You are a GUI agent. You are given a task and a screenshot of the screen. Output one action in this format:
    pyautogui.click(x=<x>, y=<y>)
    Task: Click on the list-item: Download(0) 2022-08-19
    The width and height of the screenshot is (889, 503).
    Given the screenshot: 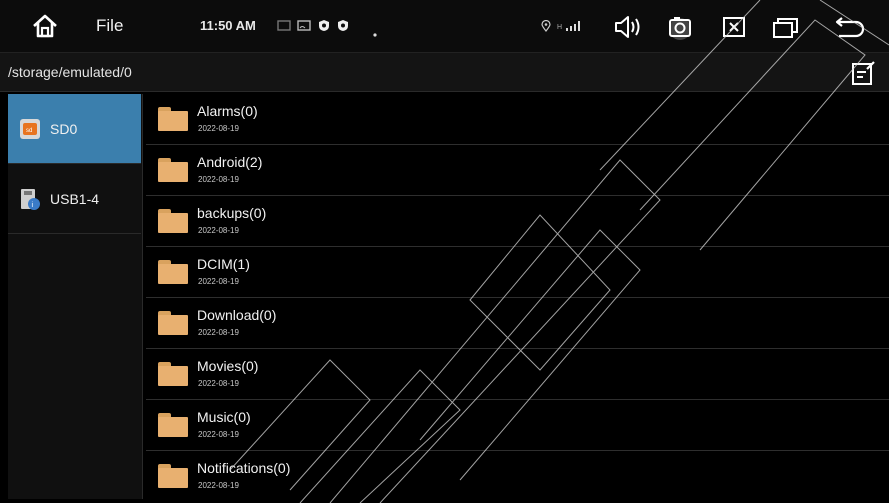 What is the action you would take?
    pyautogui.click(x=517, y=323)
    